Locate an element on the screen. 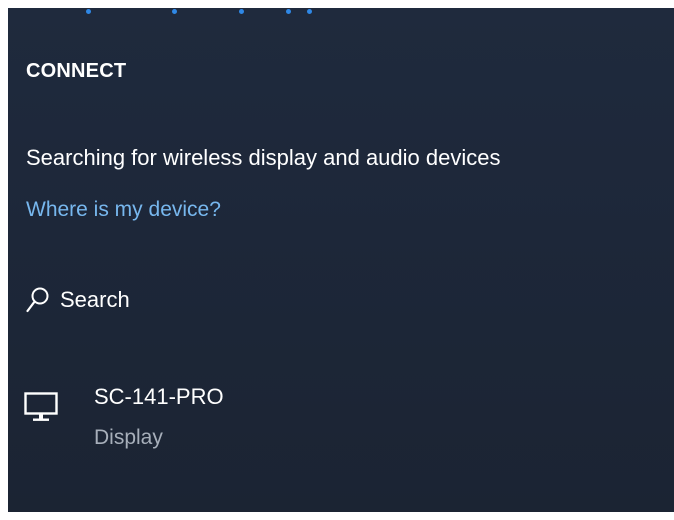 This screenshot has width=674, height=520. searching-progress-indicator is located at coordinates (341, 13).